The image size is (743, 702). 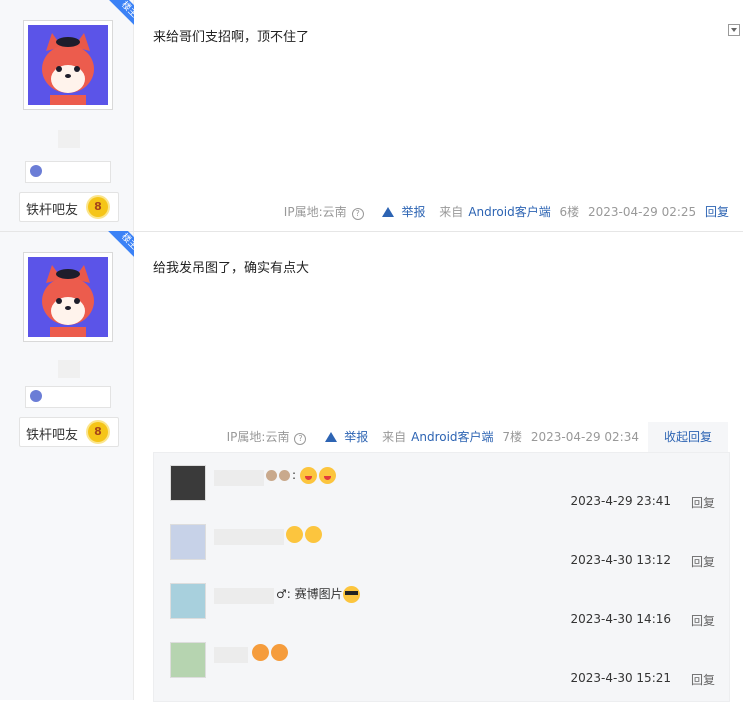 I want to click on post-time: 2023-04-29 02:25, so click(x=642, y=212).